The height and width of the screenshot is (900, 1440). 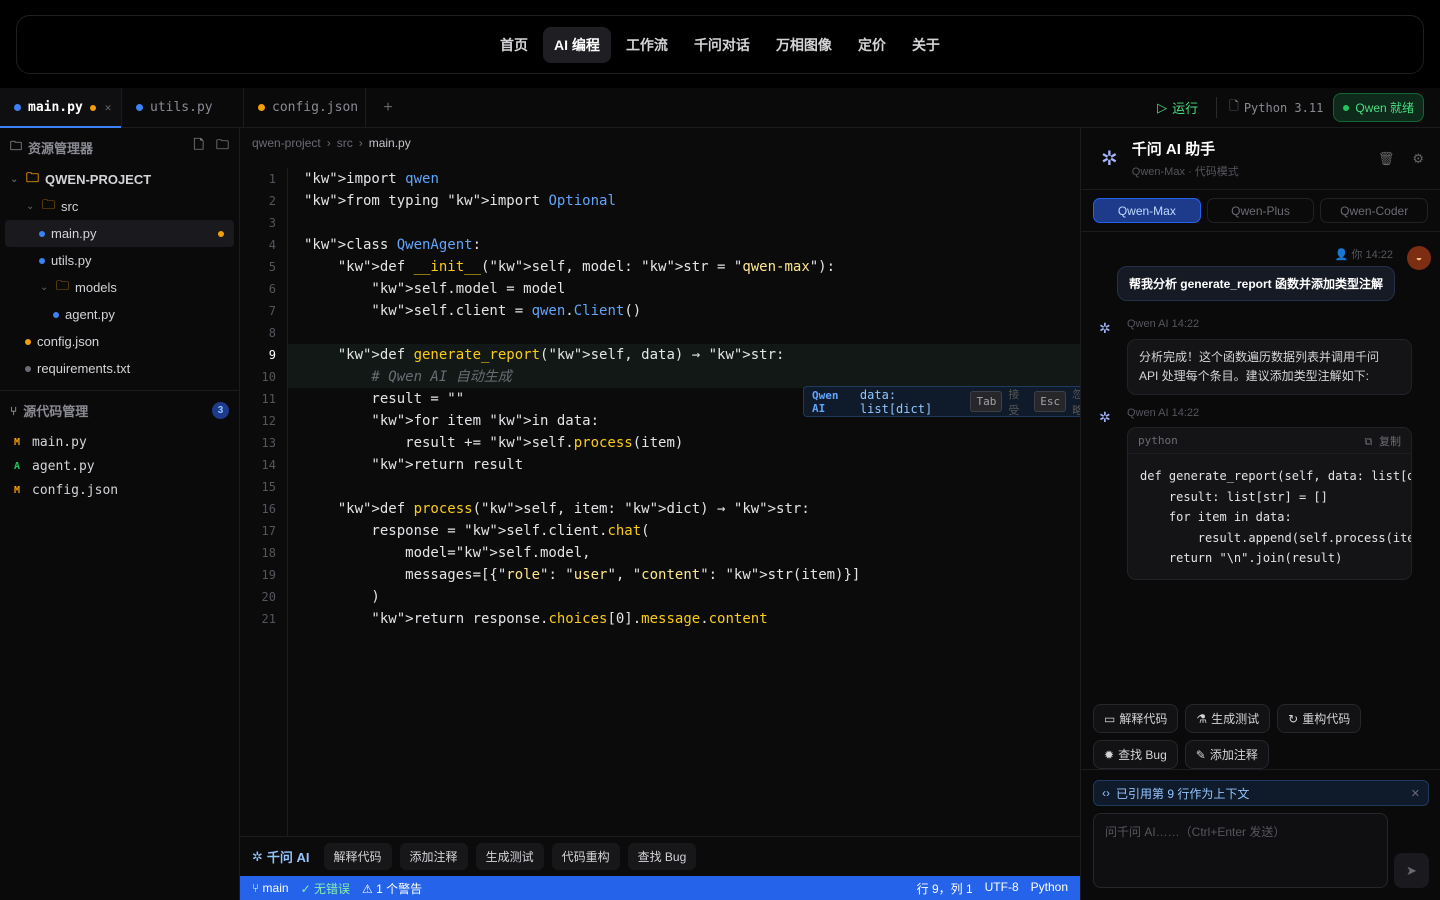 What do you see at coordinates (684, 597) in the screenshot?
I see `code-line: )` at bounding box center [684, 597].